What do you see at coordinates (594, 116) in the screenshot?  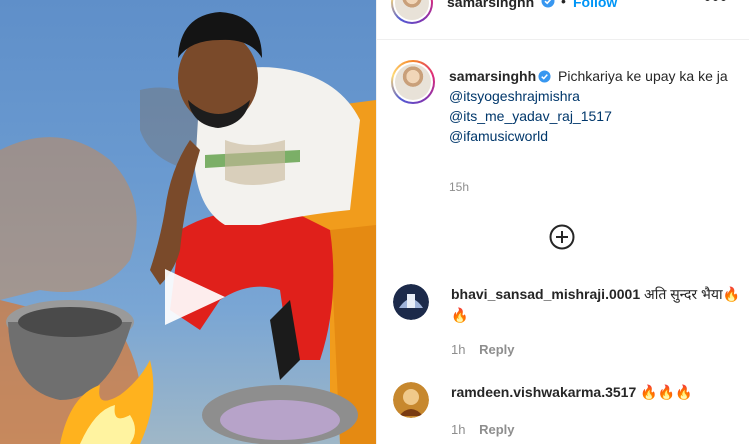 I see `mention-link: @its_me_yadav_raj_1517` at bounding box center [594, 116].